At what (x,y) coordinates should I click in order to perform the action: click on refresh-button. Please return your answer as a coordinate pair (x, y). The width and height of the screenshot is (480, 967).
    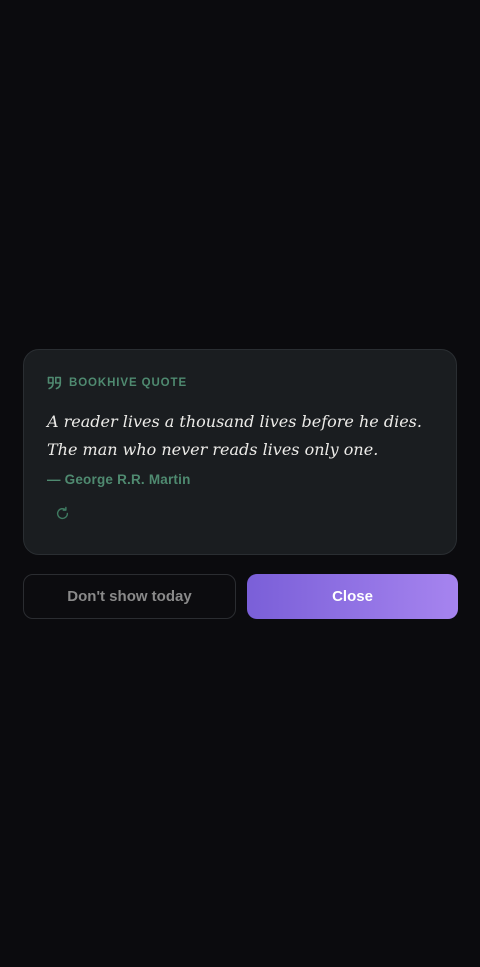
    Looking at the image, I should click on (62, 516).